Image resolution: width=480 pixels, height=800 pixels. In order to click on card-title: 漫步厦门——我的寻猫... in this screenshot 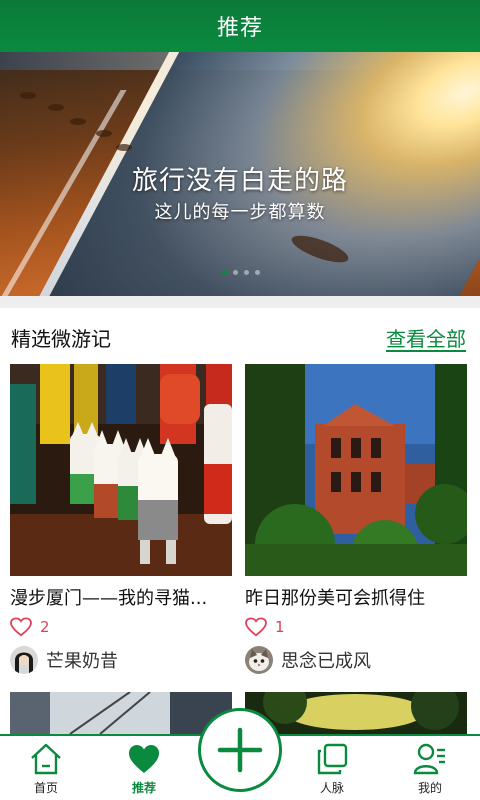, I will do `click(121, 597)`.